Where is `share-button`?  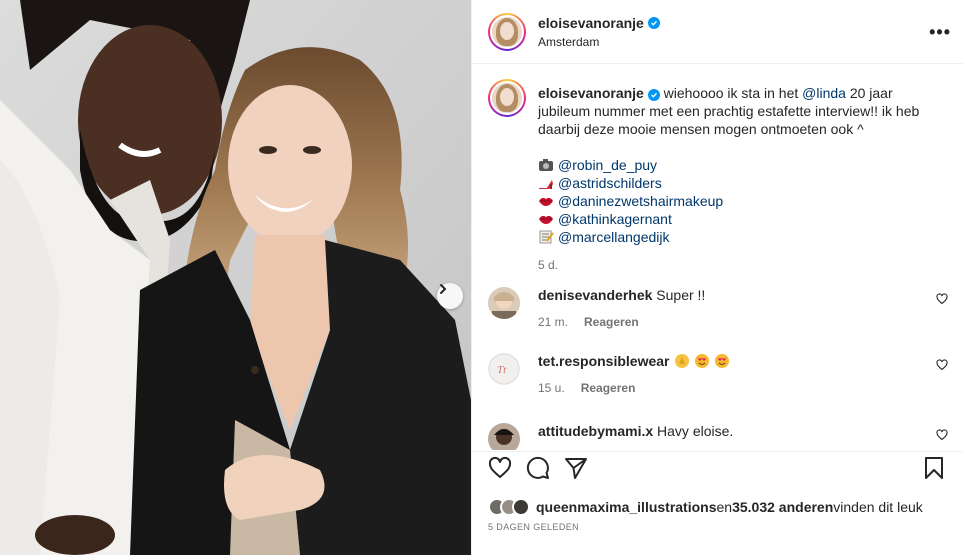 share-button is located at coordinates (576, 469).